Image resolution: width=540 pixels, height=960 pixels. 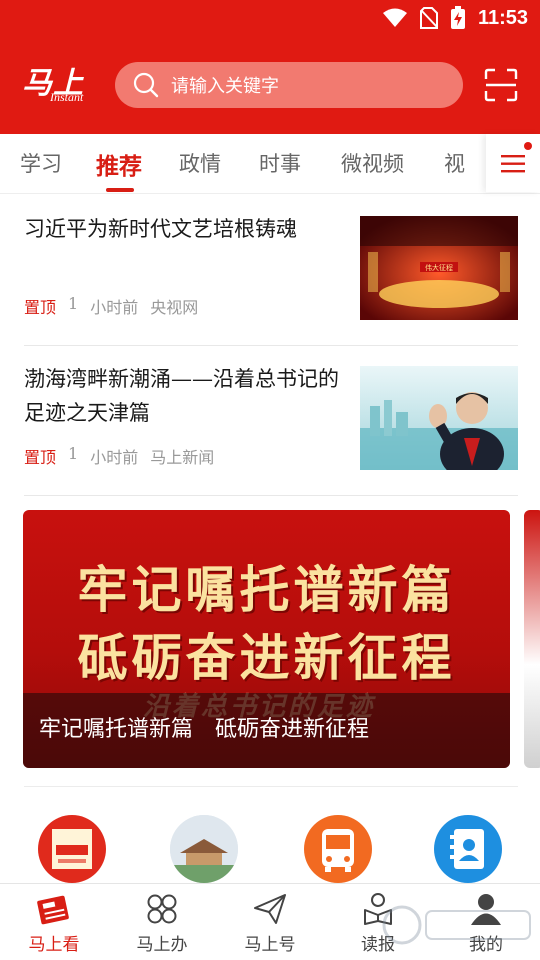 I want to click on status-time: 11:53, so click(x=502, y=17).